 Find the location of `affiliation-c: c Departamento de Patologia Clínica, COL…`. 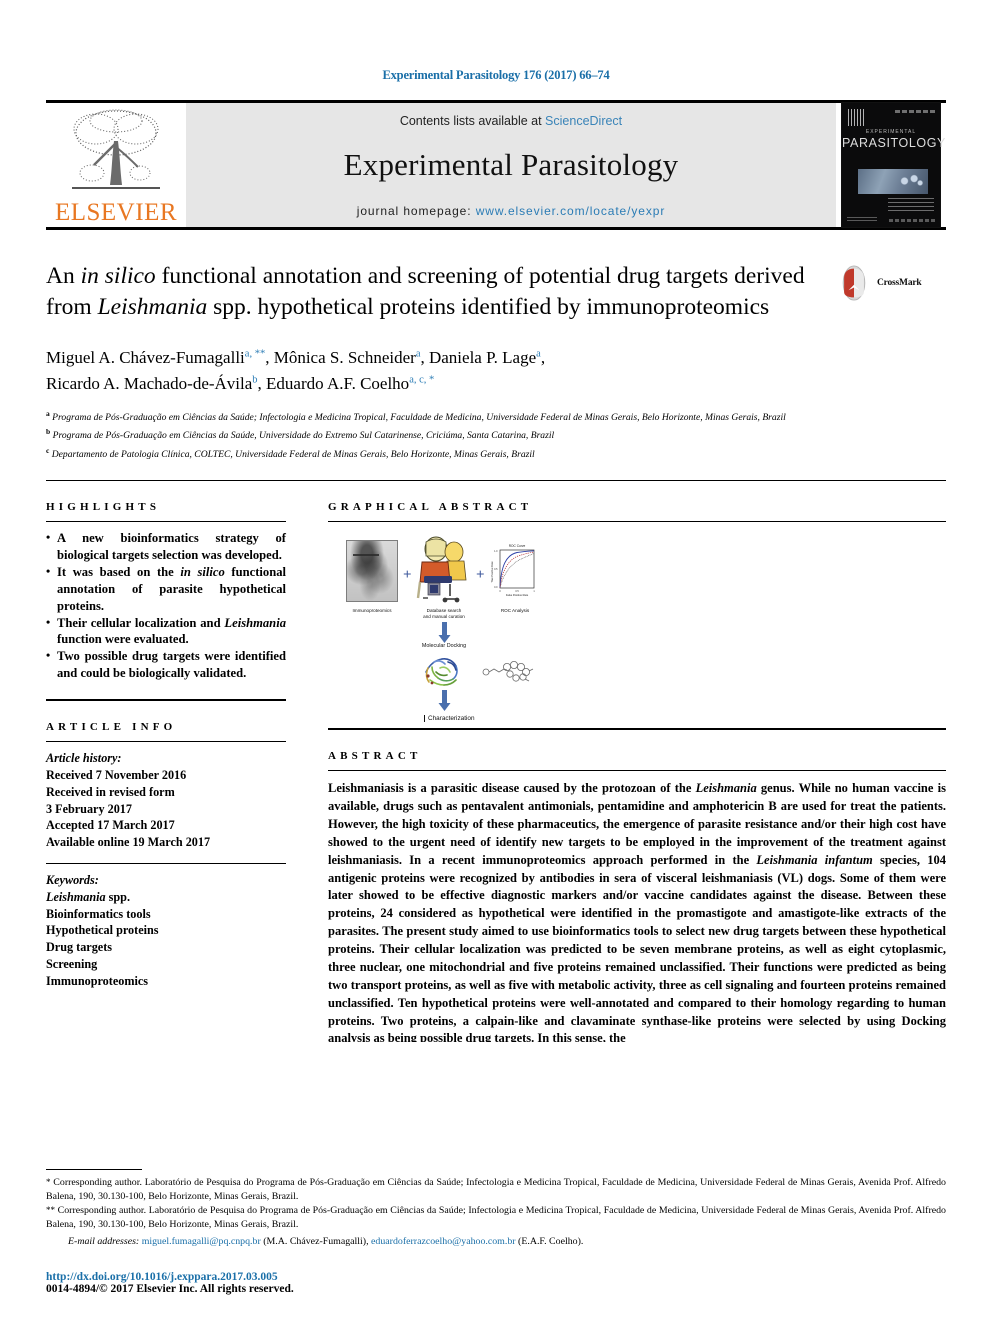

affiliation-c: c Departamento de Patologia Clínica, COL… is located at coordinates (496, 453).